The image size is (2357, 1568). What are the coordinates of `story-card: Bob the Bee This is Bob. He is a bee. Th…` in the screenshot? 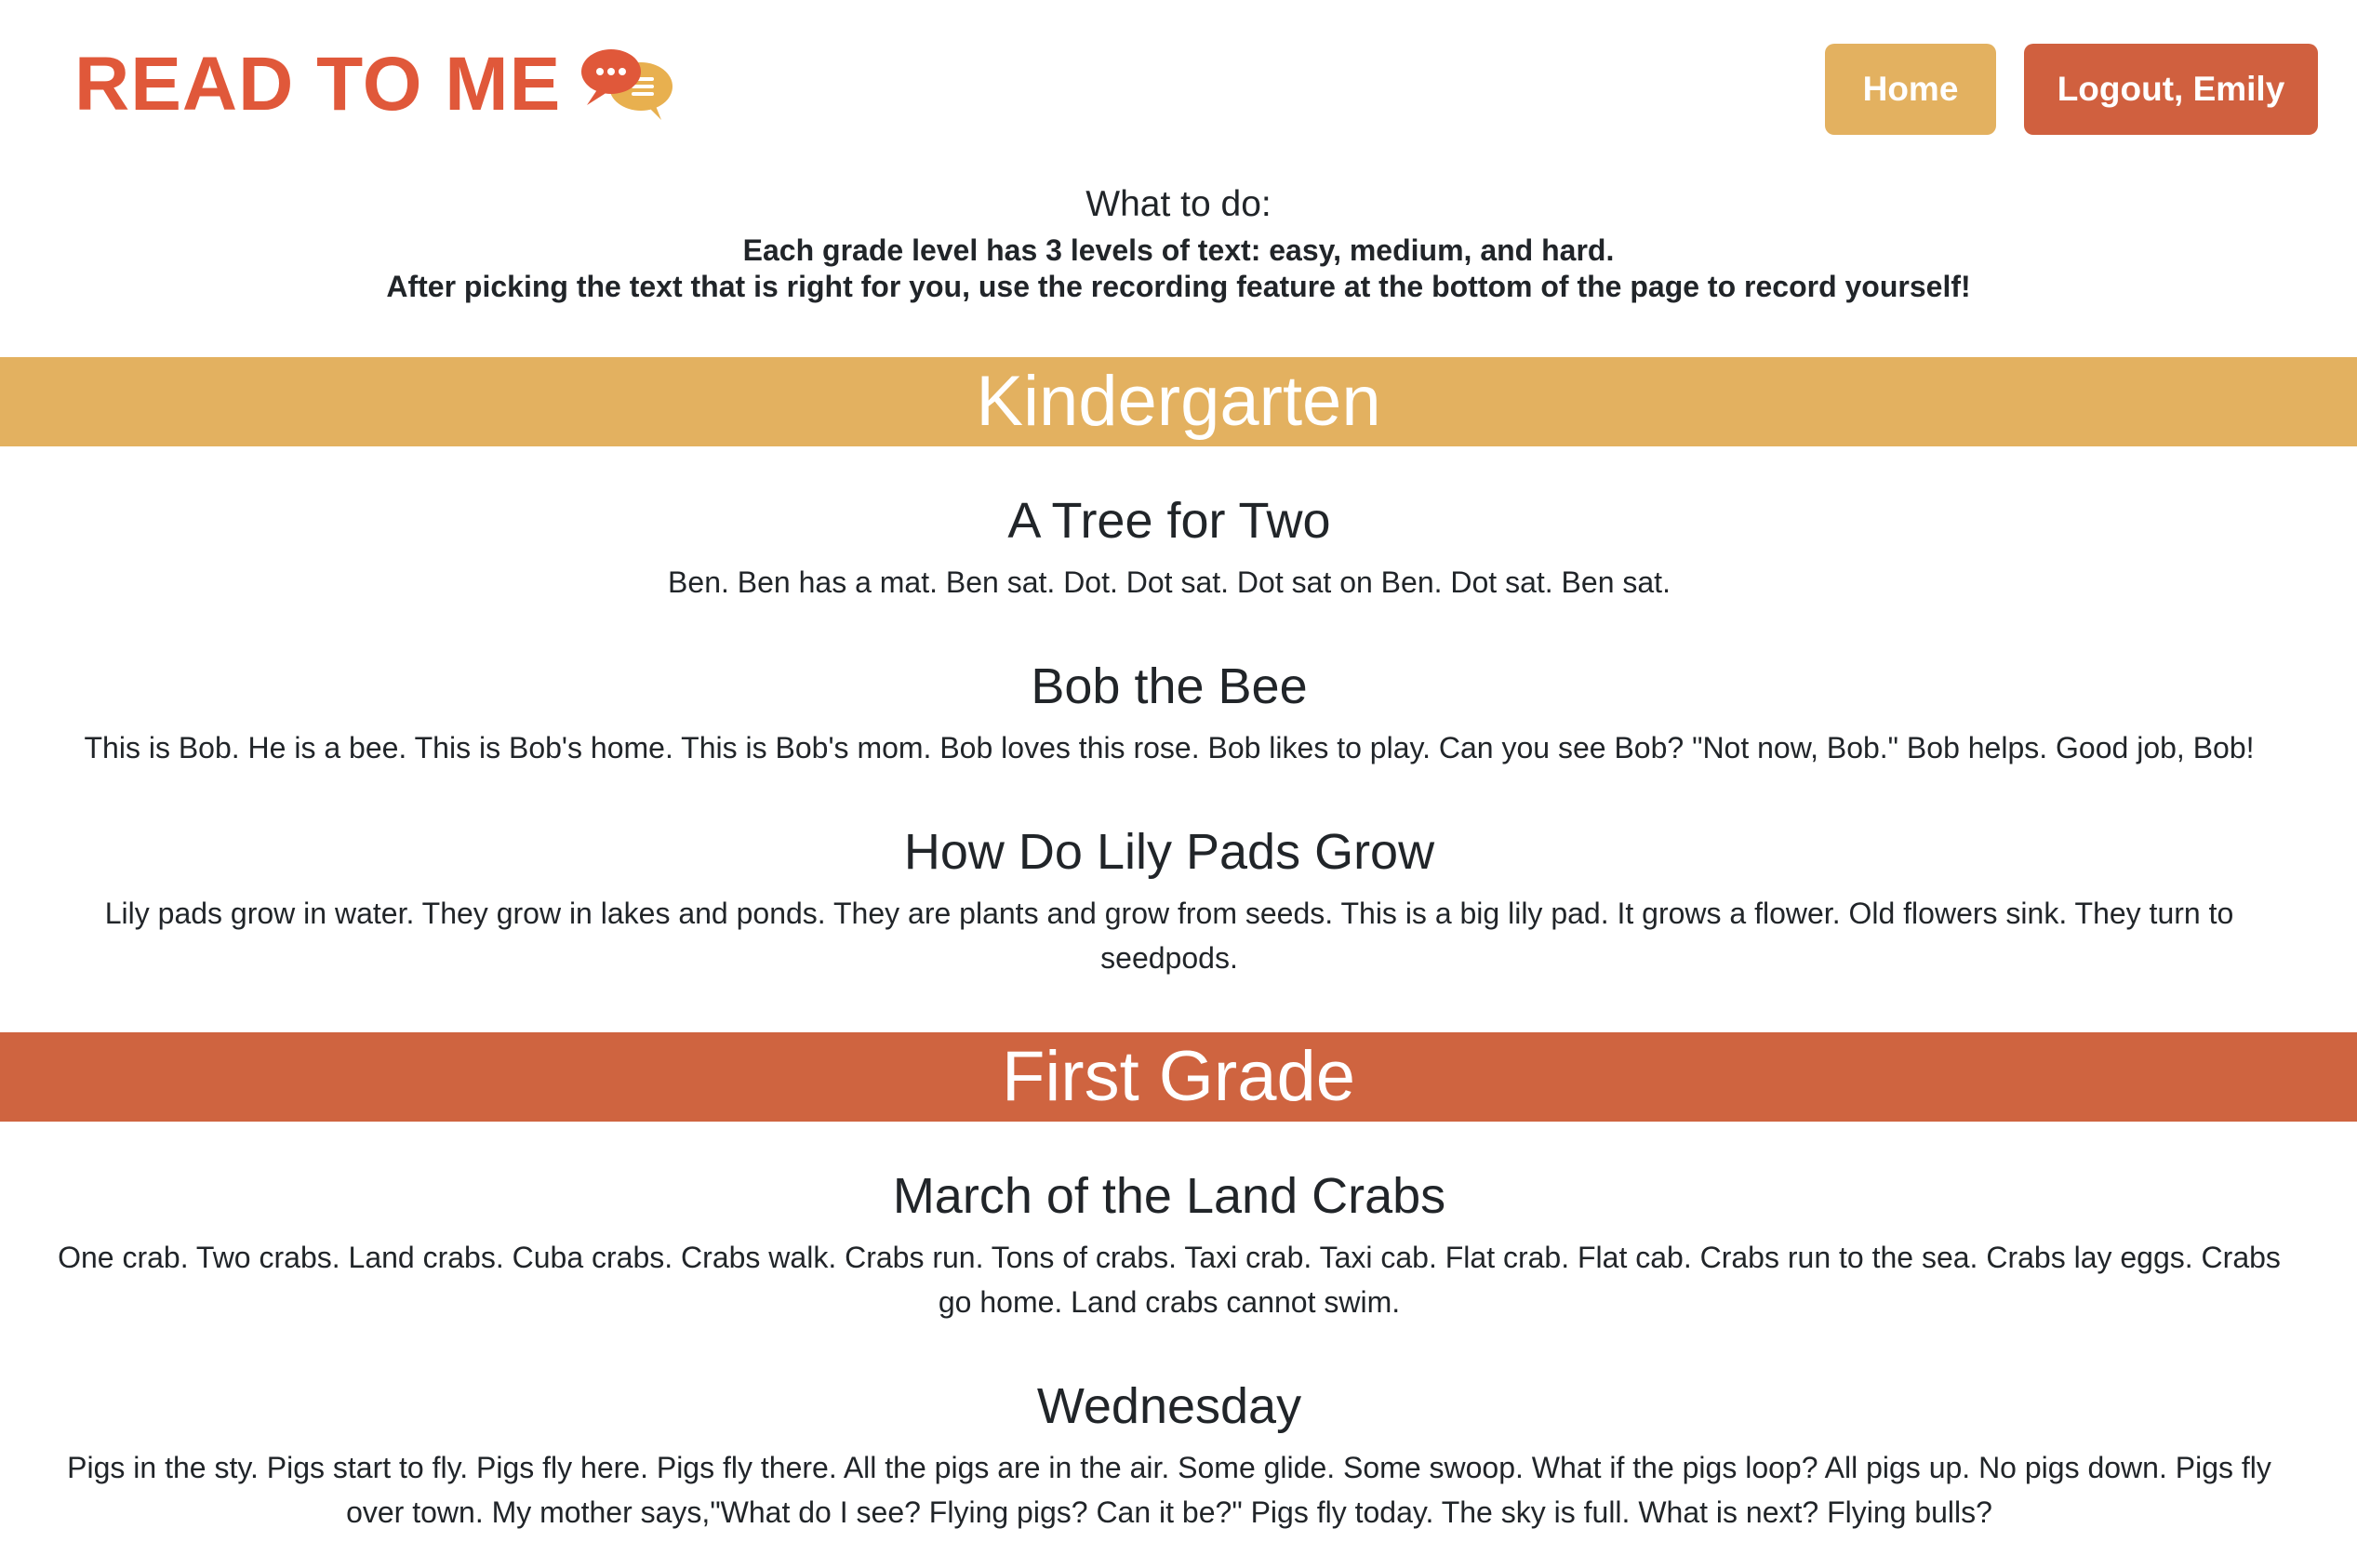 It's located at (1169, 713).